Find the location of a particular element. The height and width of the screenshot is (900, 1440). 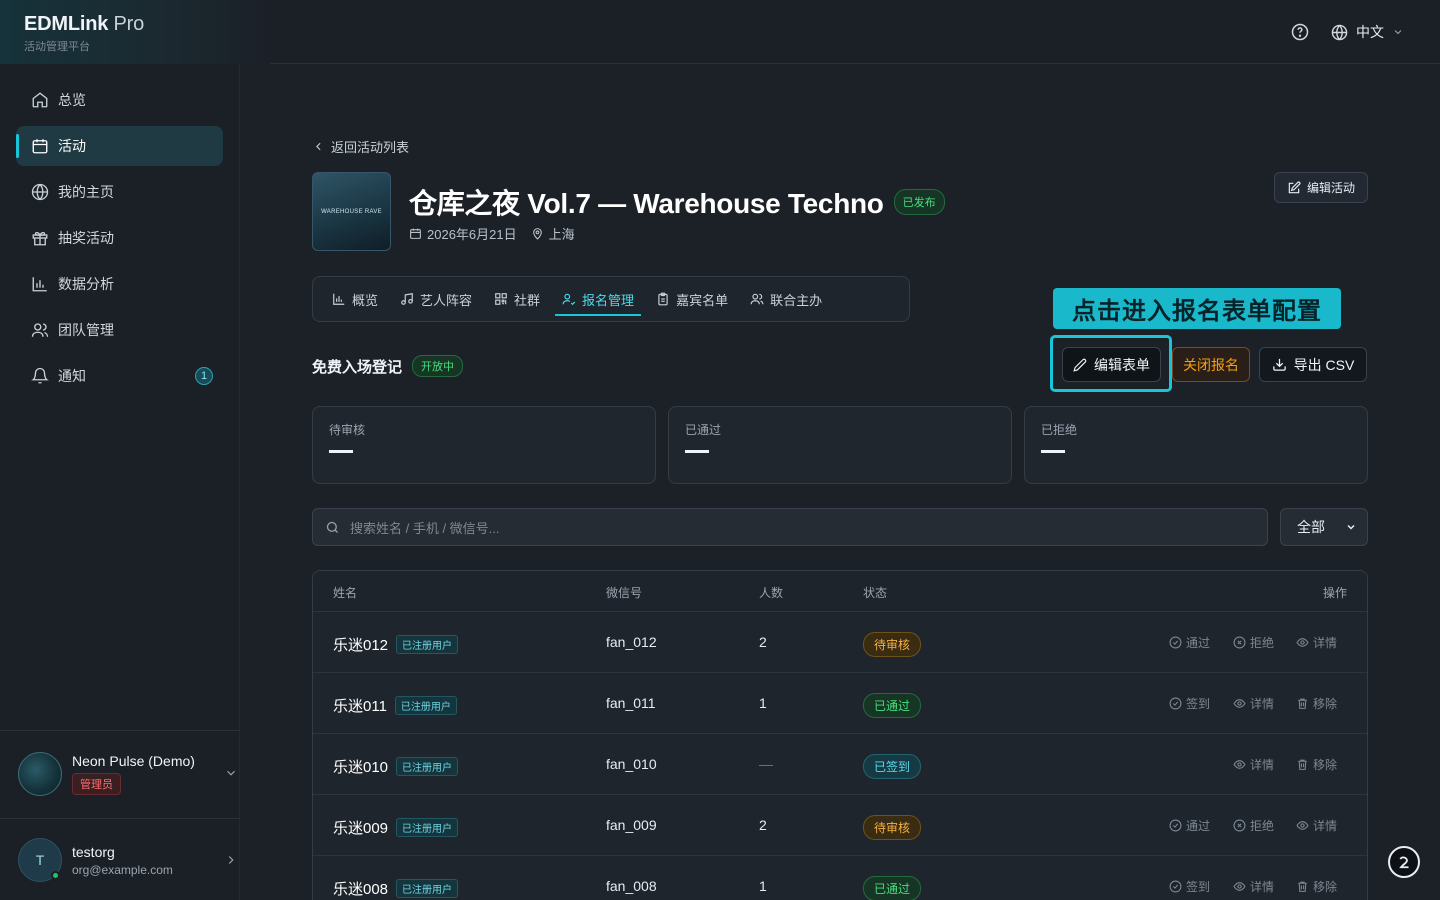

status-badge: 已签到 is located at coordinates (892, 766).